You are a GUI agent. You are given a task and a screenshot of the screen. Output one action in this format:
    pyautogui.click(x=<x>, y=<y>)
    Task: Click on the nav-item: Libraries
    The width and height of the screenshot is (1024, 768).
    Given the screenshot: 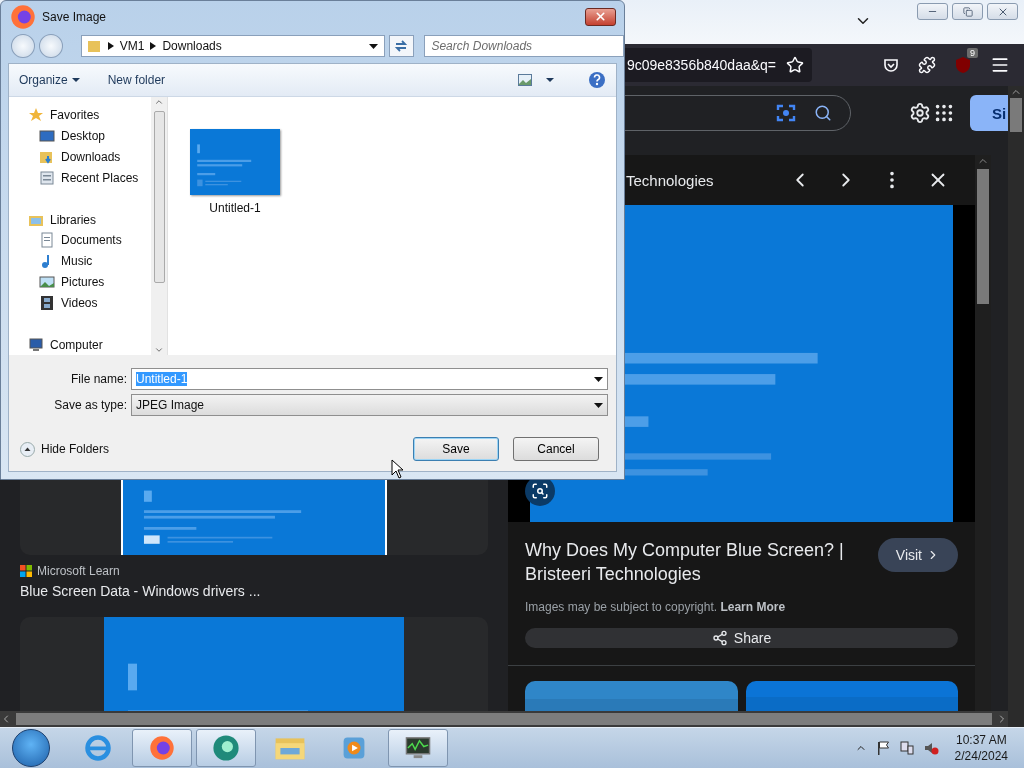 What is the action you would take?
    pyautogui.click(x=80, y=219)
    